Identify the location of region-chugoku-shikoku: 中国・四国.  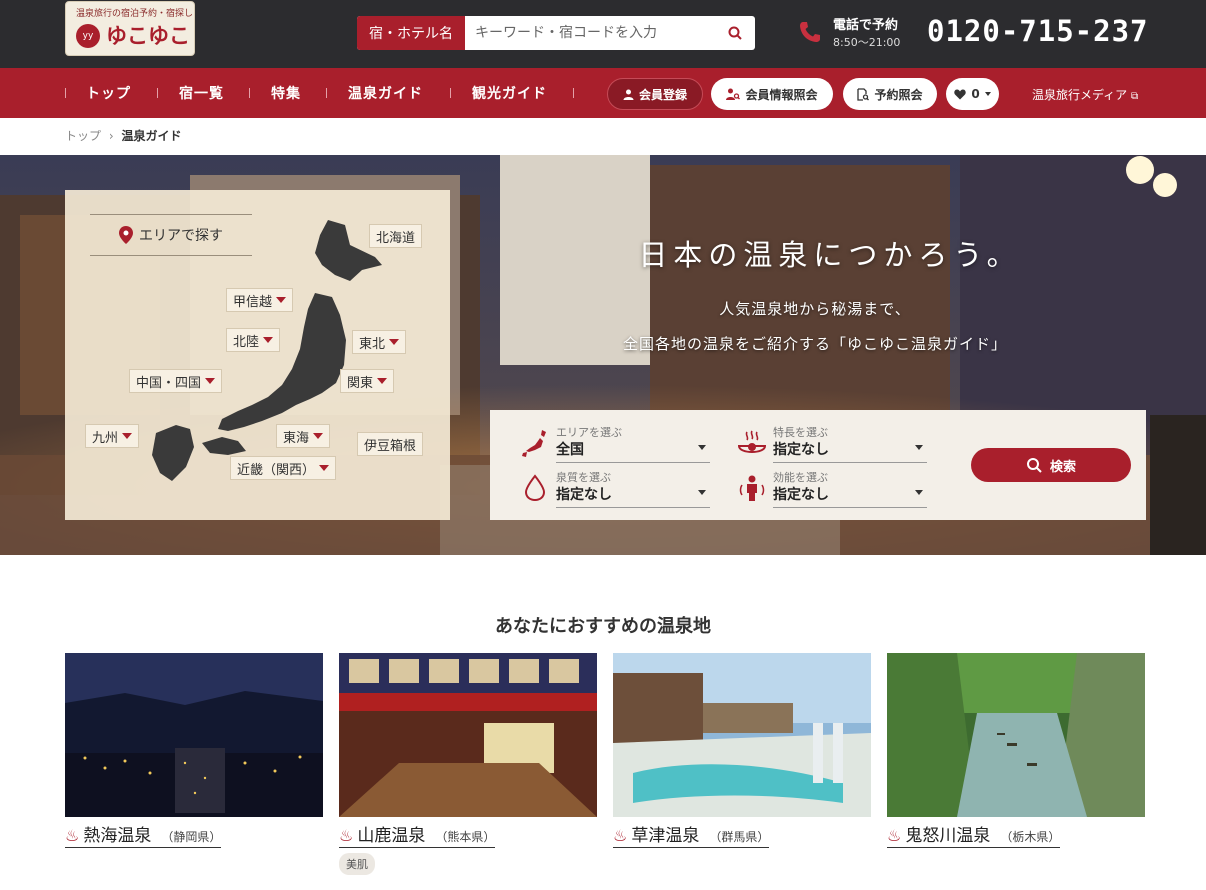
(176, 381).